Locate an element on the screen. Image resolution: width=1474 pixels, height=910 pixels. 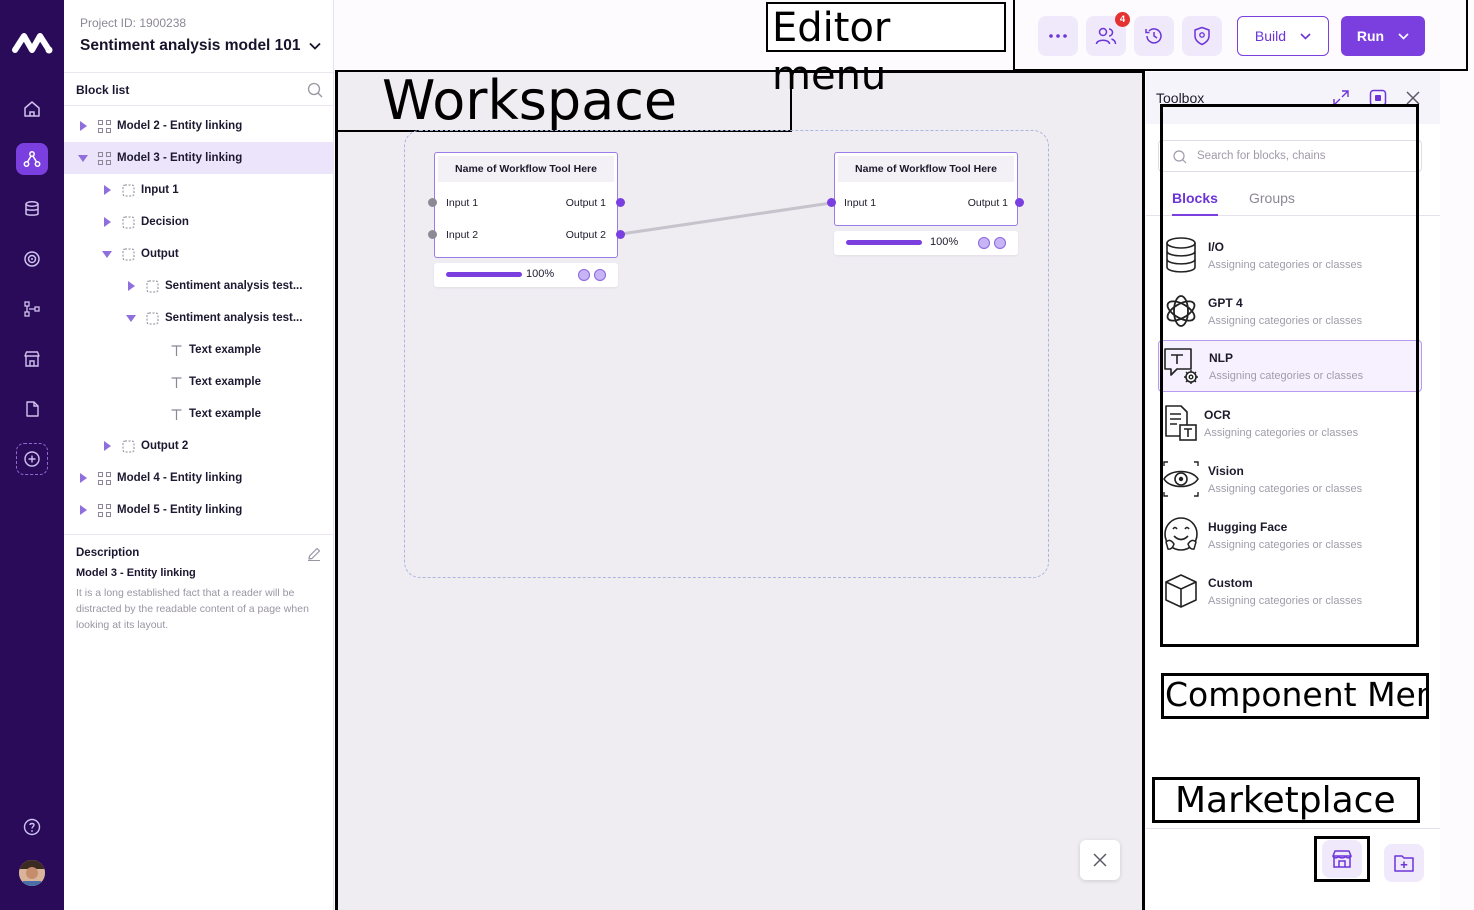
project-title: Sentiment analysis model 101 is located at coordinates (190, 45).